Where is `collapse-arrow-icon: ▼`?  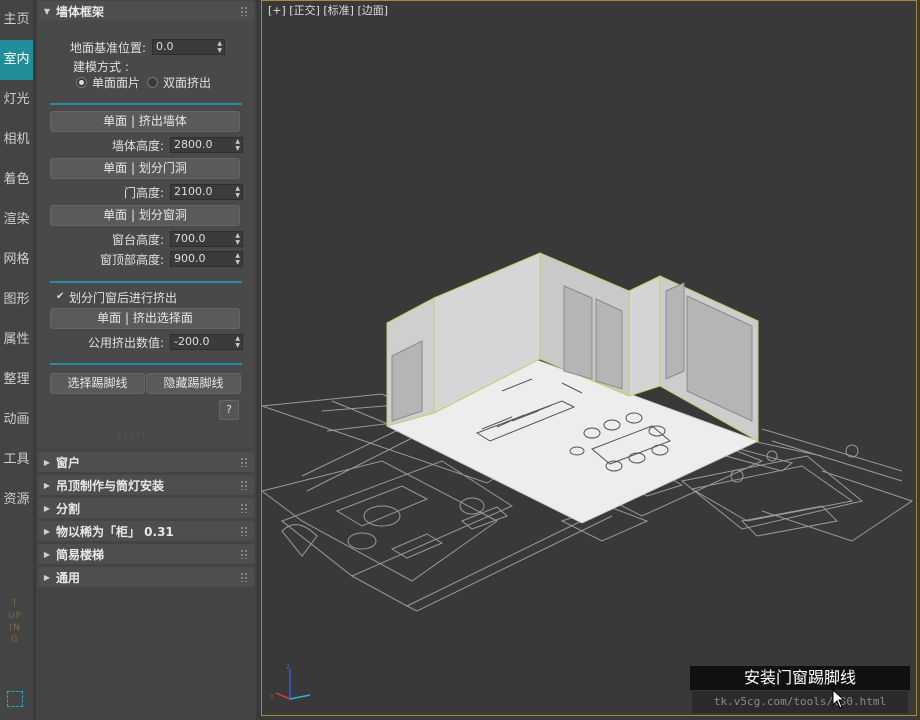 collapse-arrow-icon: ▼ is located at coordinates (47, 11).